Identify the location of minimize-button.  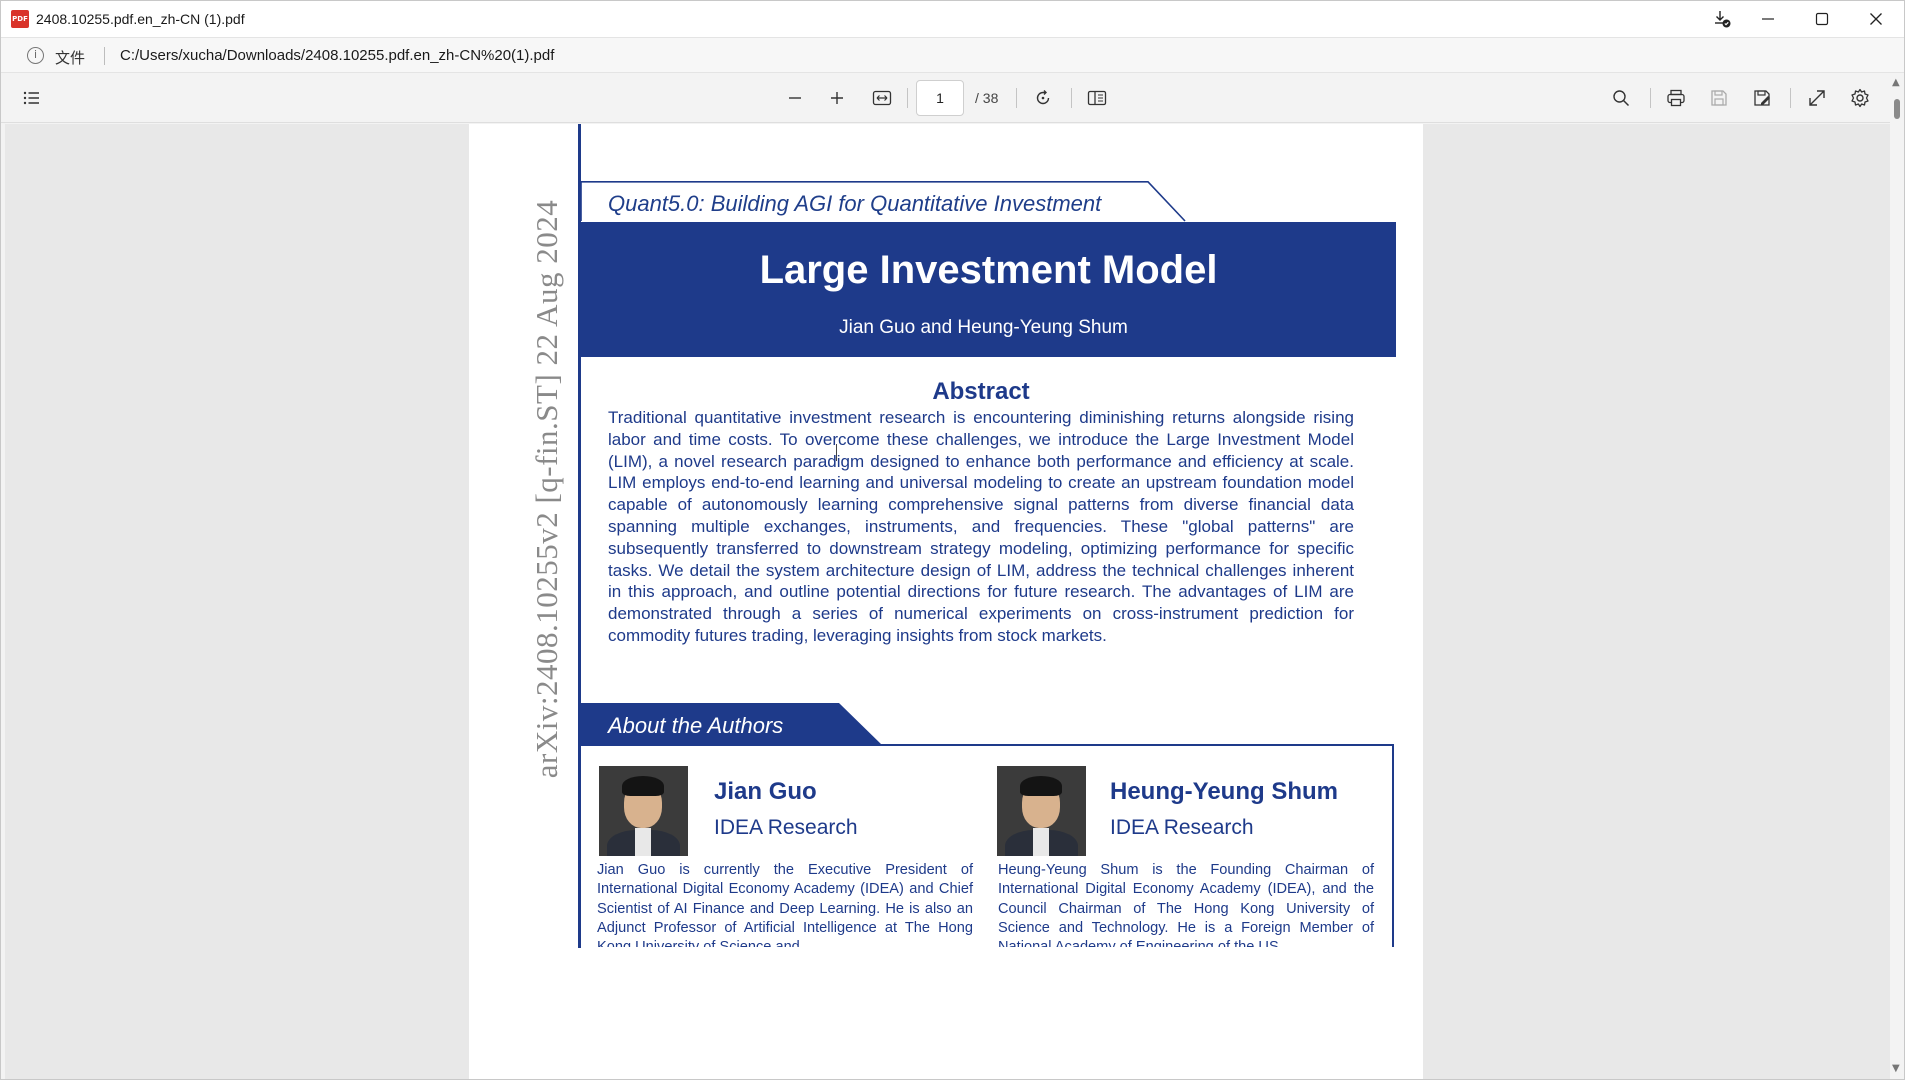
(1768, 19).